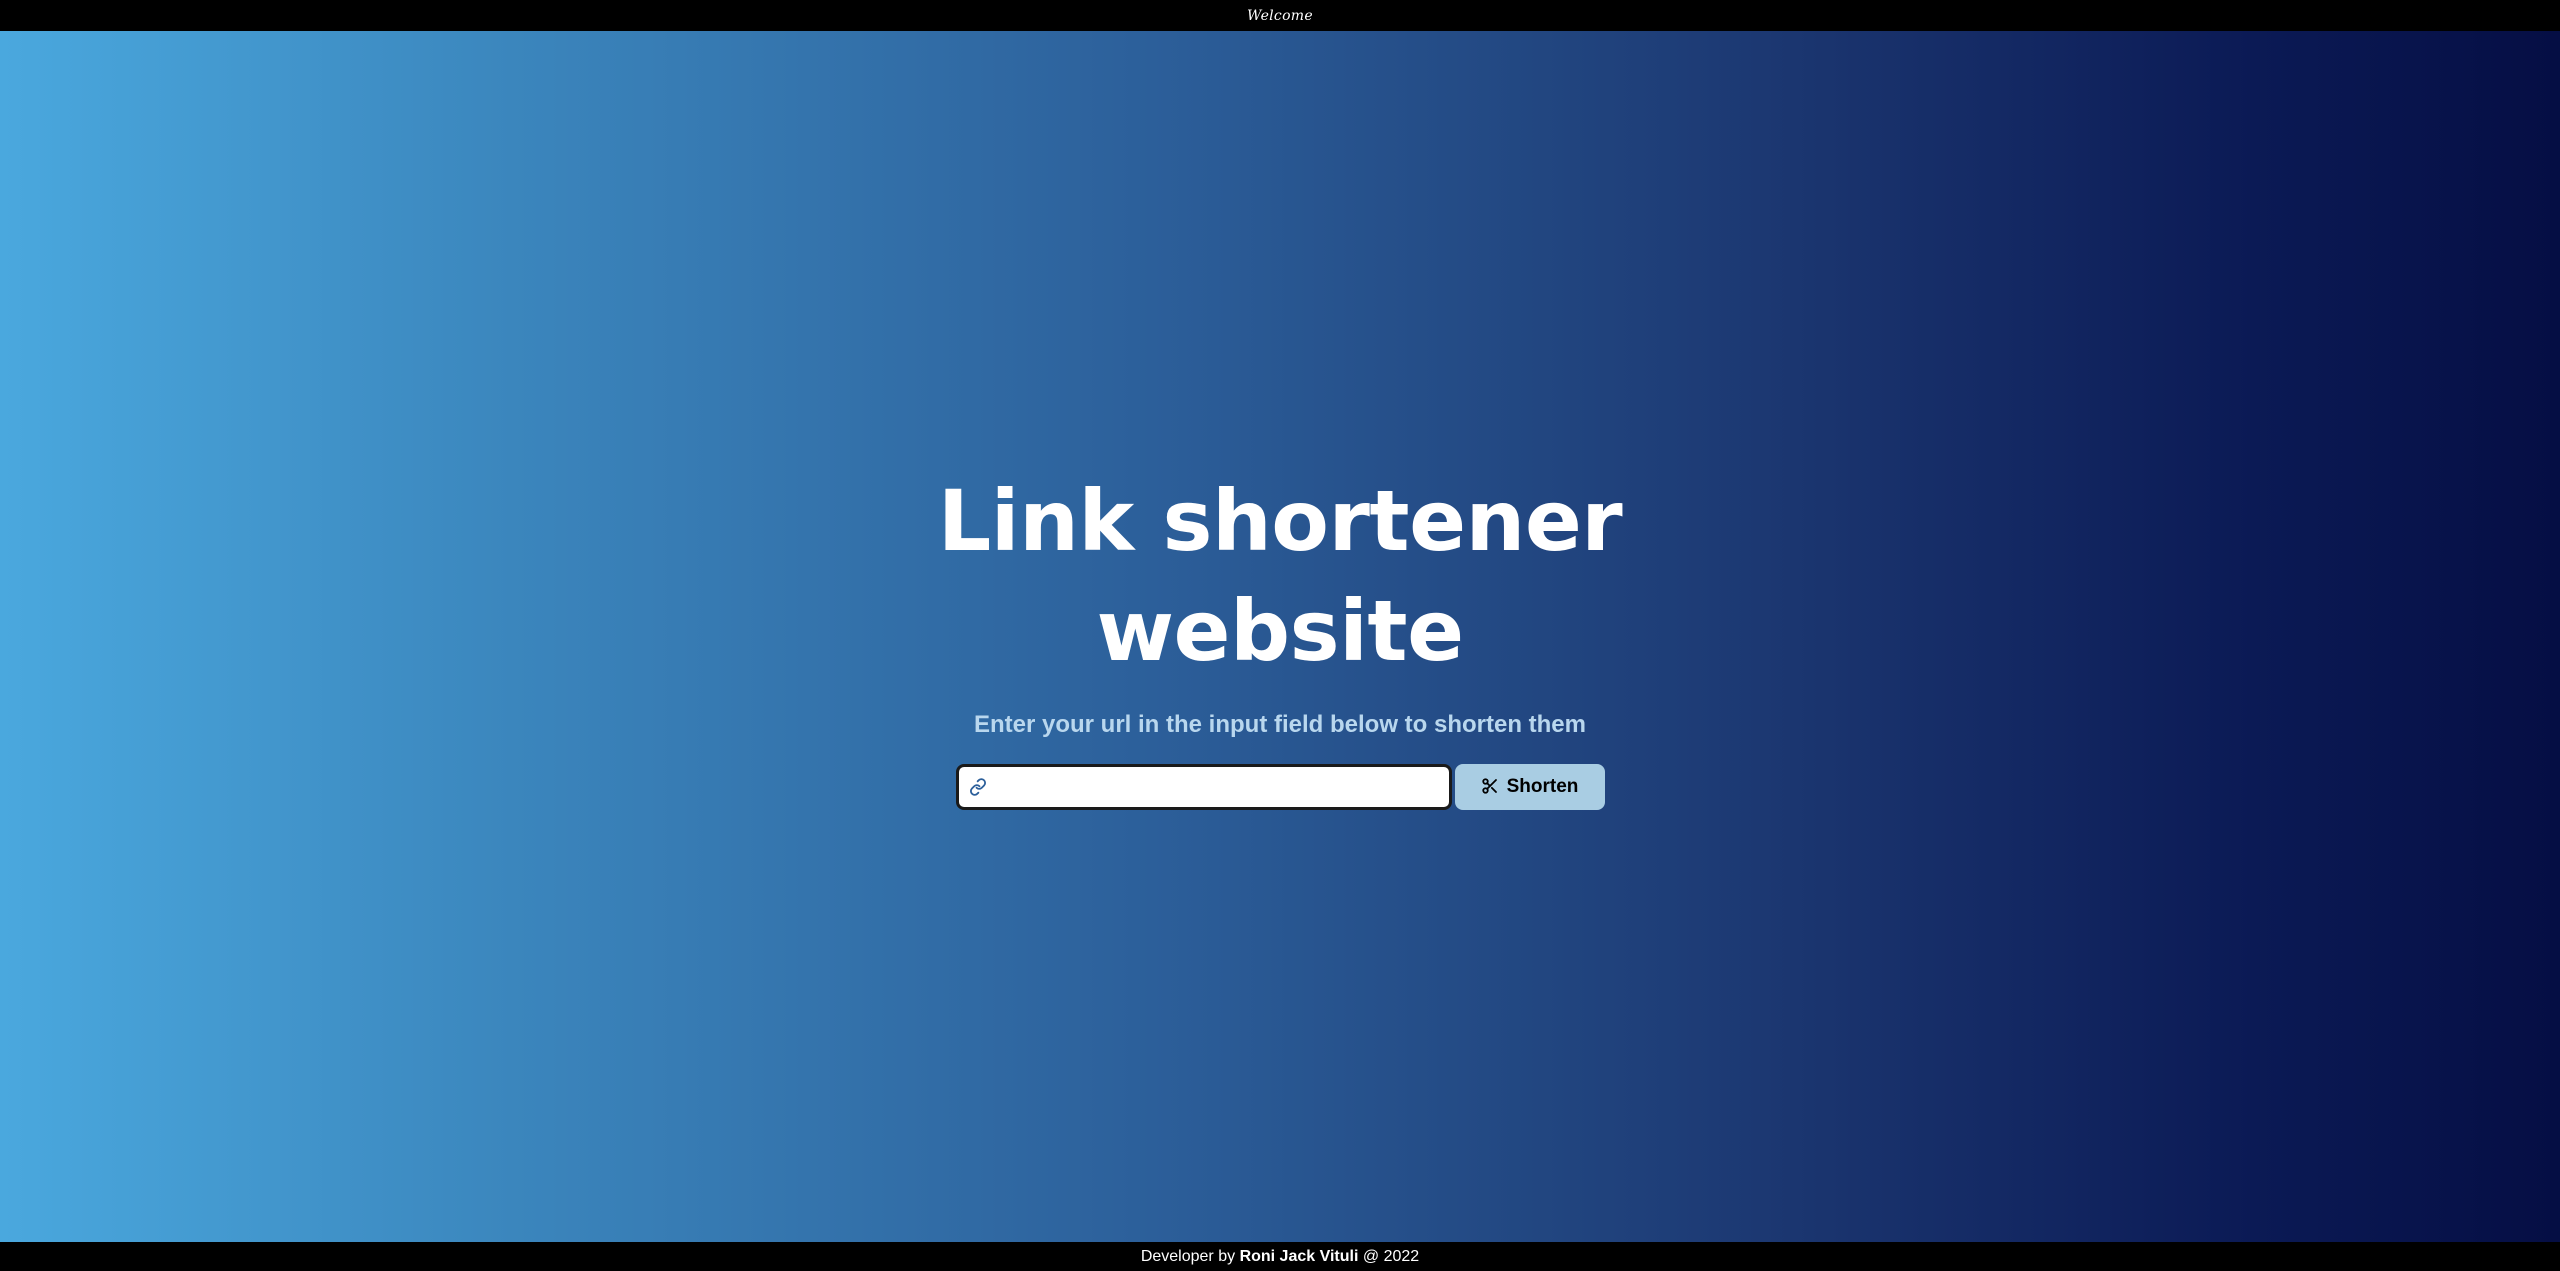  I want to click on top-bar: Welcome, so click(1280, 16).